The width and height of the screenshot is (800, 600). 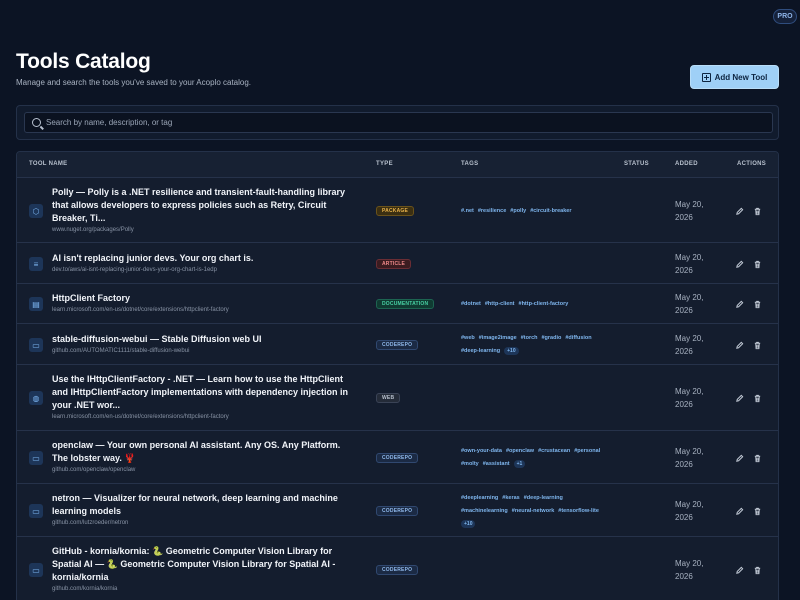 I want to click on tag: #deeplearning, so click(x=479, y=498).